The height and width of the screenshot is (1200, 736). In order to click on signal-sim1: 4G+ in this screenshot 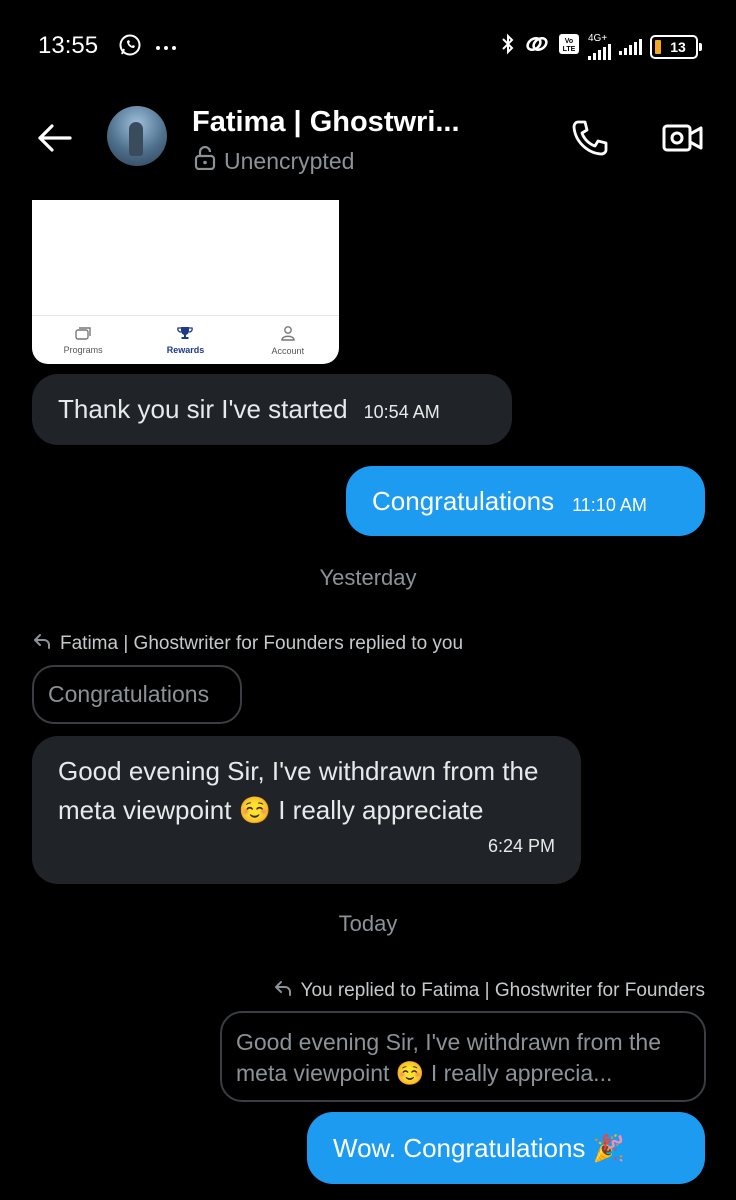, I will do `click(599, 46)`.